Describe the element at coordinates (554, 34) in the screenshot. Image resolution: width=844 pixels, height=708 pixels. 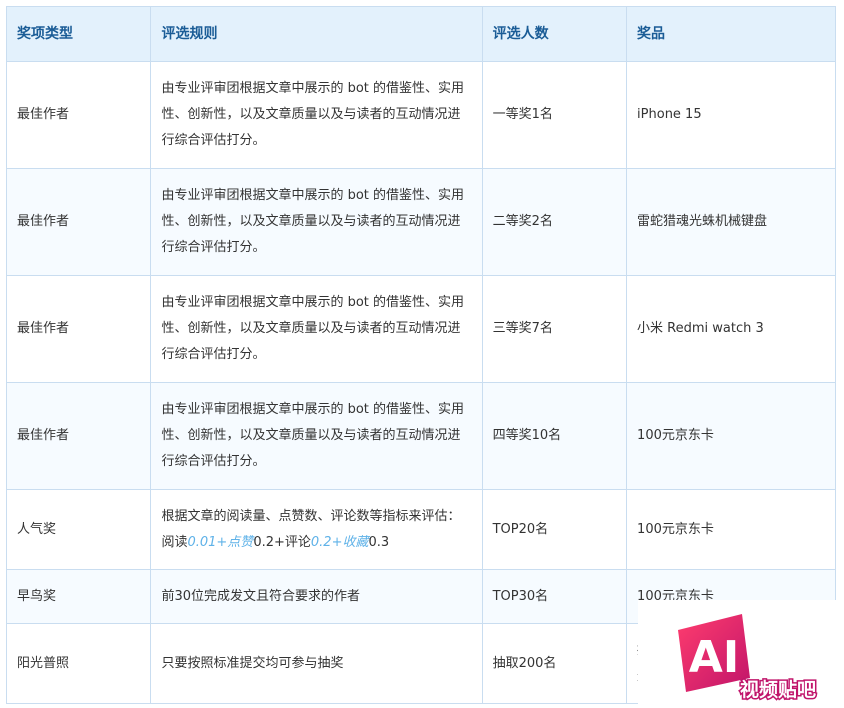
I see `header-count: 评选人数` at that location.